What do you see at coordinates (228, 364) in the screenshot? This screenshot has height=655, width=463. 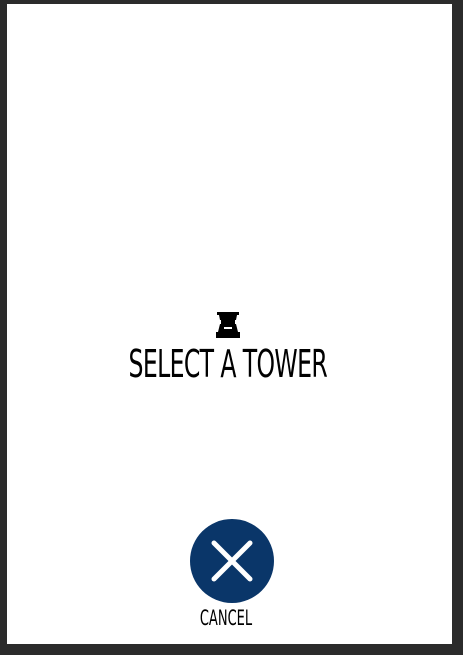 I see `select-tower-title: SELECT A TOWER` at bounding box center [228, 364].